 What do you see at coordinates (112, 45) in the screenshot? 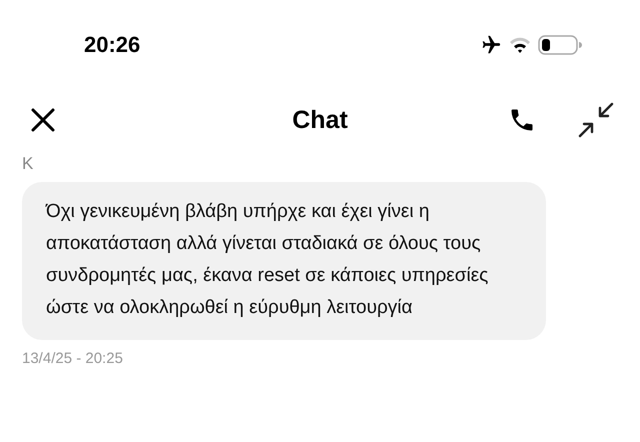
I see `status-time: 20:26` at bounding box center [112, 45].